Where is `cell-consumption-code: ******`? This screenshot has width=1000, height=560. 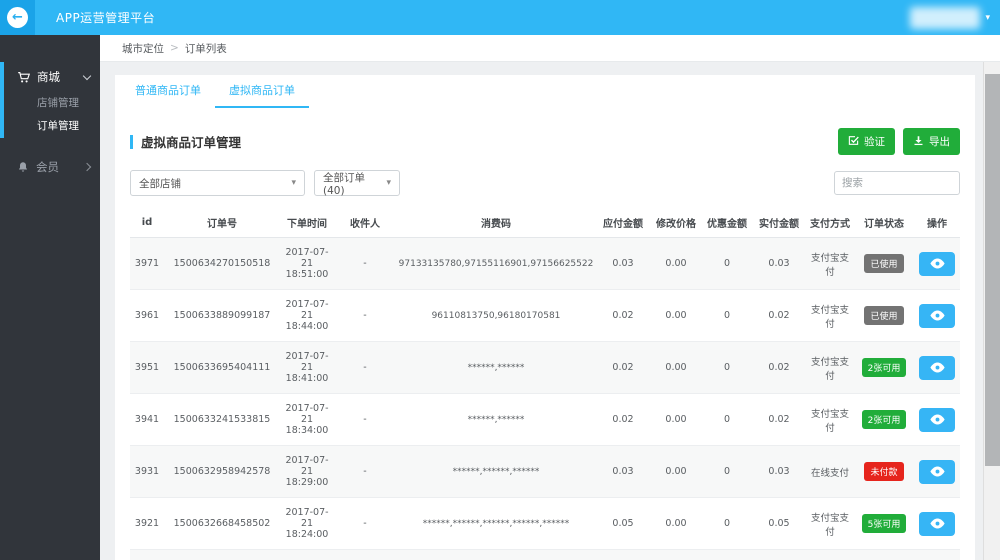
cell-consumption-code: ****** is located at coordinates (496, 554).